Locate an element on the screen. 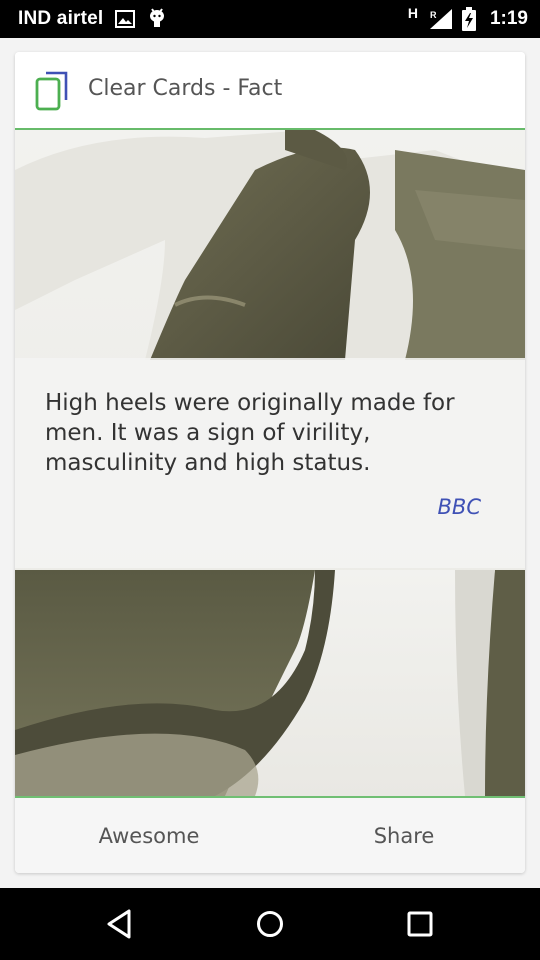 The image size is (540, 960). battery-charging-icon is located at coordinates (468, 19).